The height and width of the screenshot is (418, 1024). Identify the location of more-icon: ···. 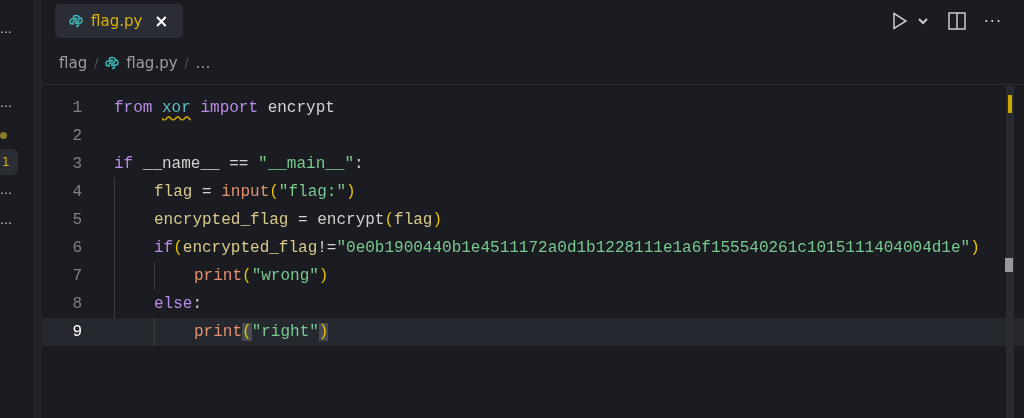
(992, 21).